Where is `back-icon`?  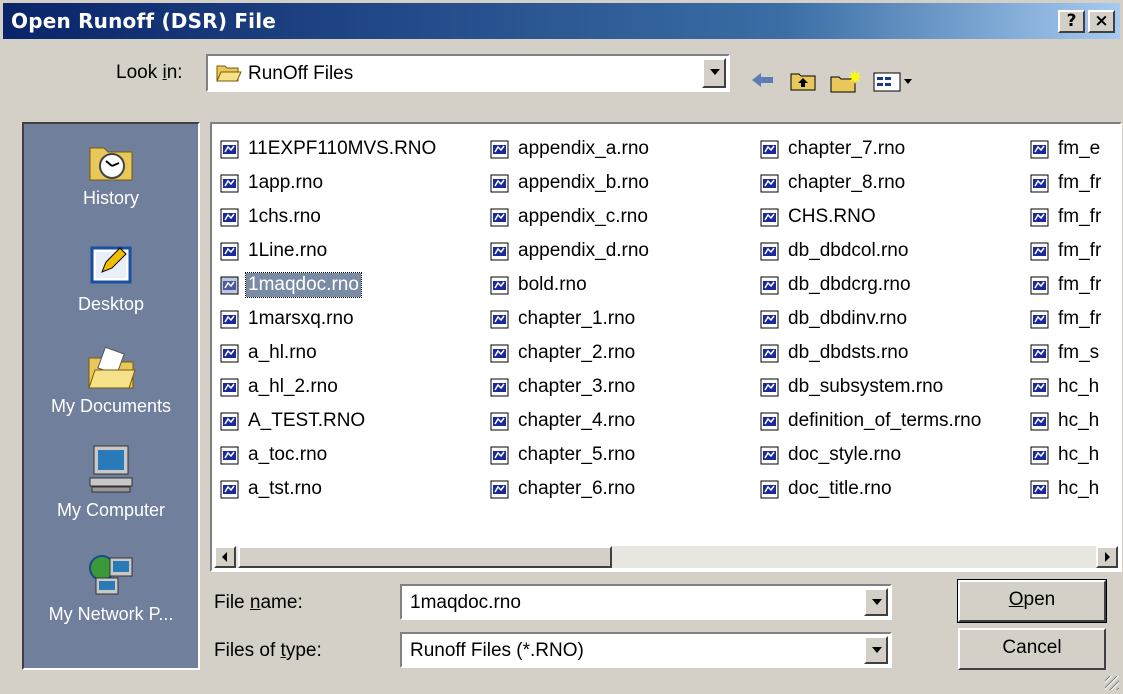
back-icon is located at coordinates (763, 85).